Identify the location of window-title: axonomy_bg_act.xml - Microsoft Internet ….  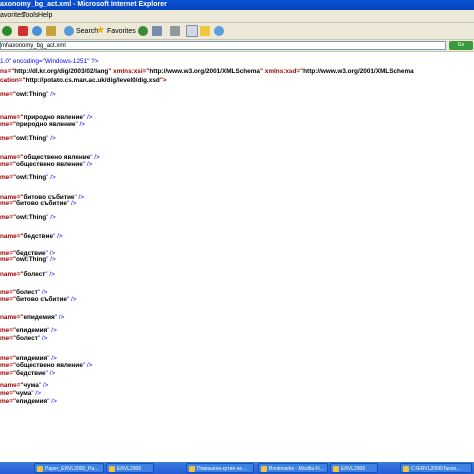
(83, 4).